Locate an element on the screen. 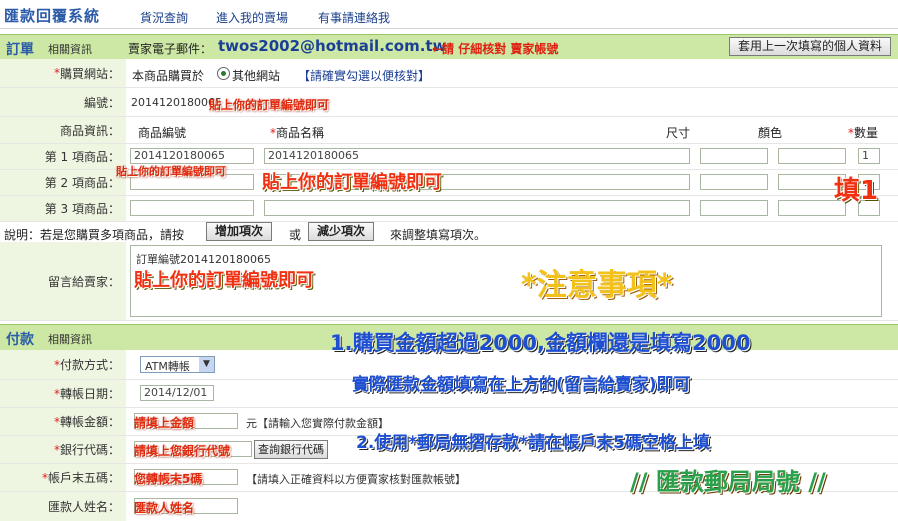 The height and width of the screenshot is (521, 898). seller-email-label: 賣家電子郵件： is located at coordinates (170, 49).